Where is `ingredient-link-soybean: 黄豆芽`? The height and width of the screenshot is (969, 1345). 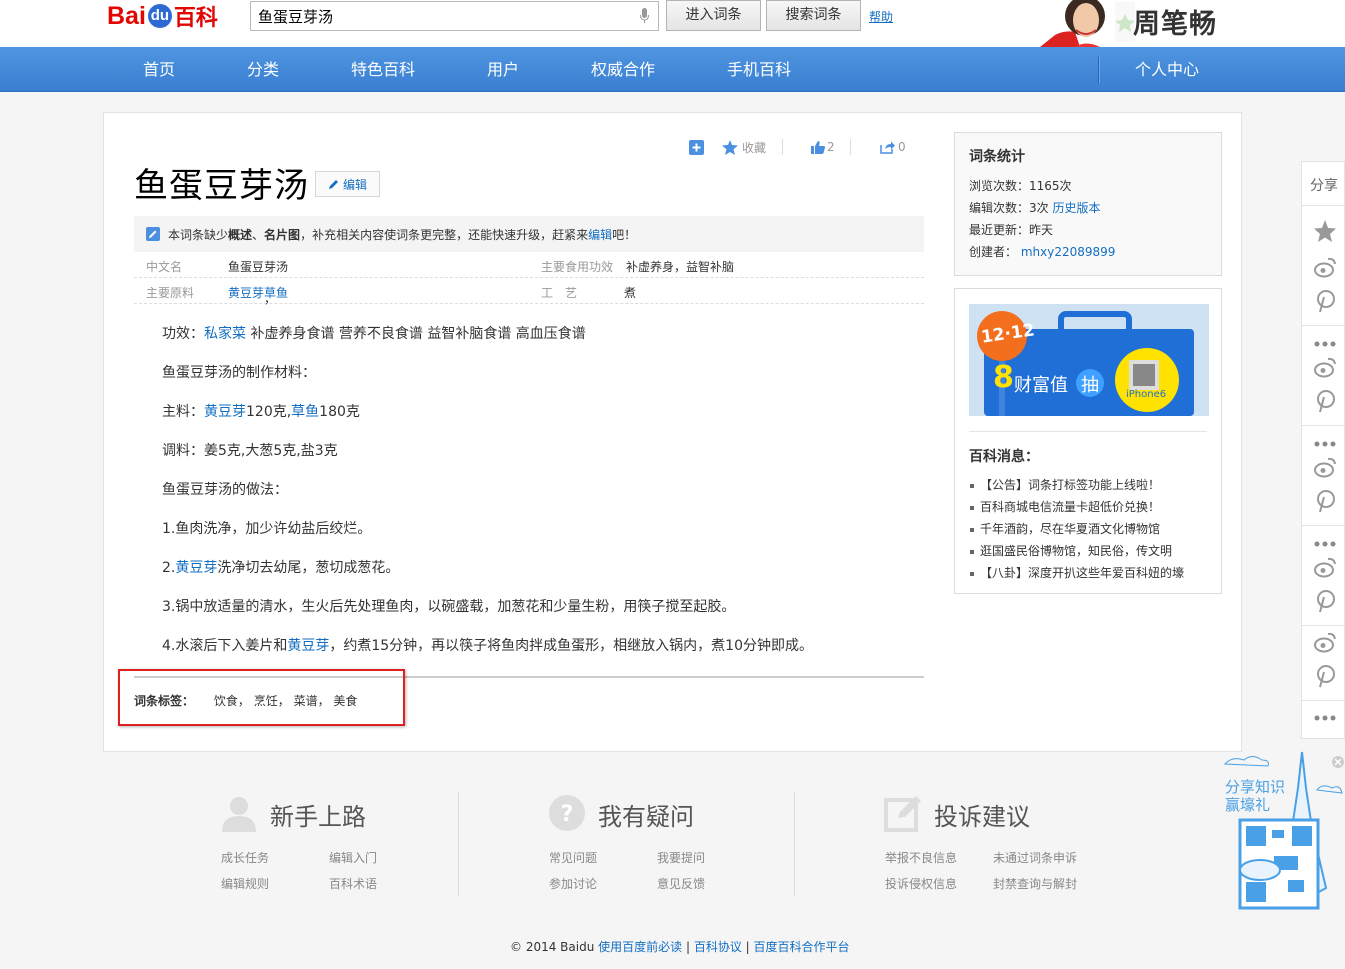 ingredient-link-soybean: 黄豆芽 is located at coordinates (246, 293).